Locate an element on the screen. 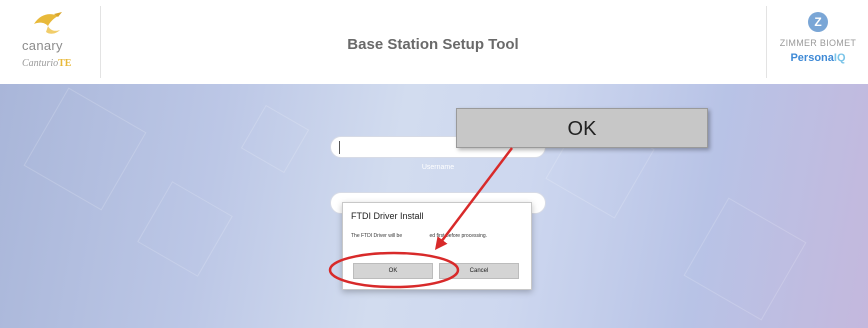 The height and width of the screenshot is (328, 868). persona-prefix: Persona is located at coordinates (812, 58).